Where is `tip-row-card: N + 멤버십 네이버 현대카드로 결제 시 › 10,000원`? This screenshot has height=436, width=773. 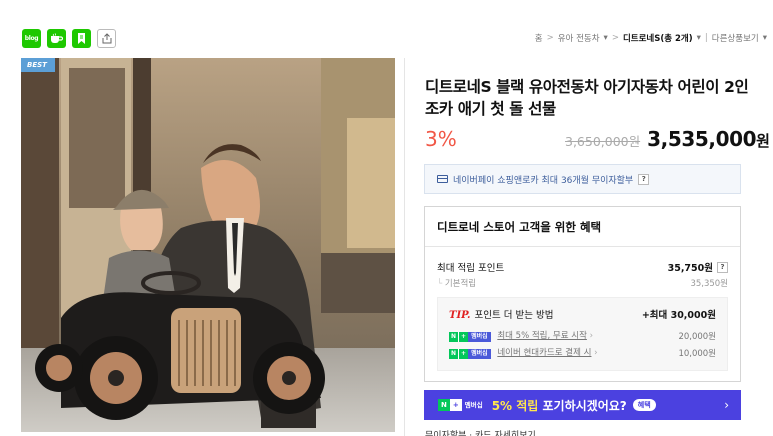
tip-row-card: N + 멤버십 네이버 현대카드로 결제 시 › 10,000원 is located at coordinates (582, 352).